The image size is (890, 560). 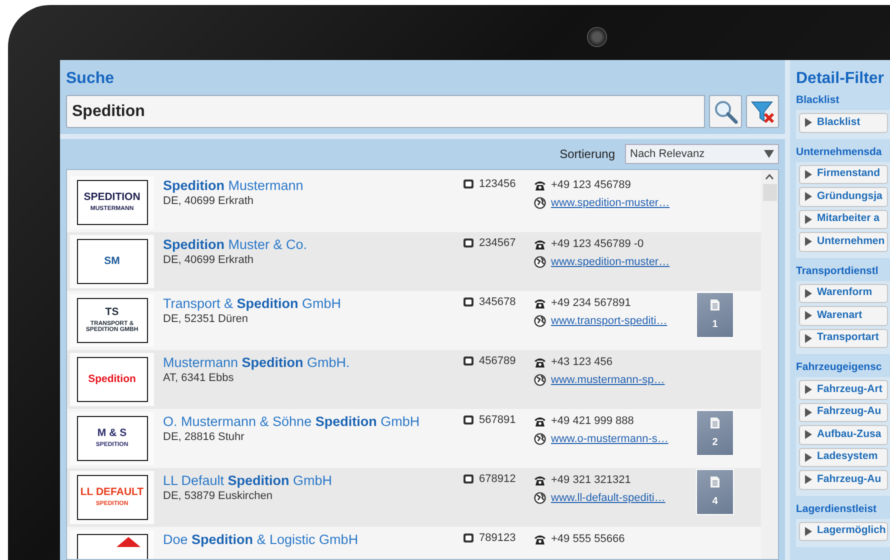 What do you see at coordinates (843, 174) in the screenshot?
I see `filter-item-button: Firmenstand` at bounding box center [843, 174].